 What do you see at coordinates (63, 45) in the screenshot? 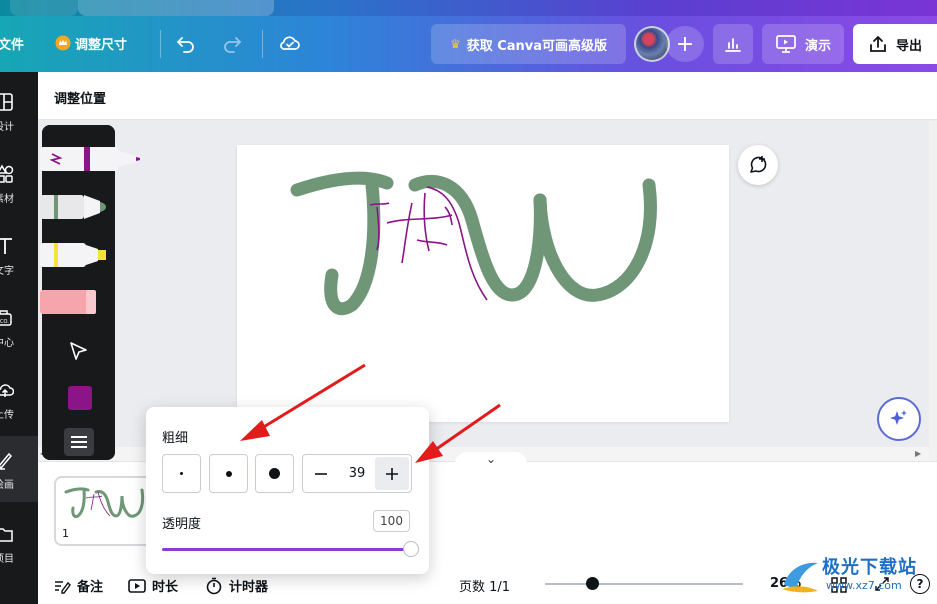
I see `crown-icon` at bounding box center [63, 45].